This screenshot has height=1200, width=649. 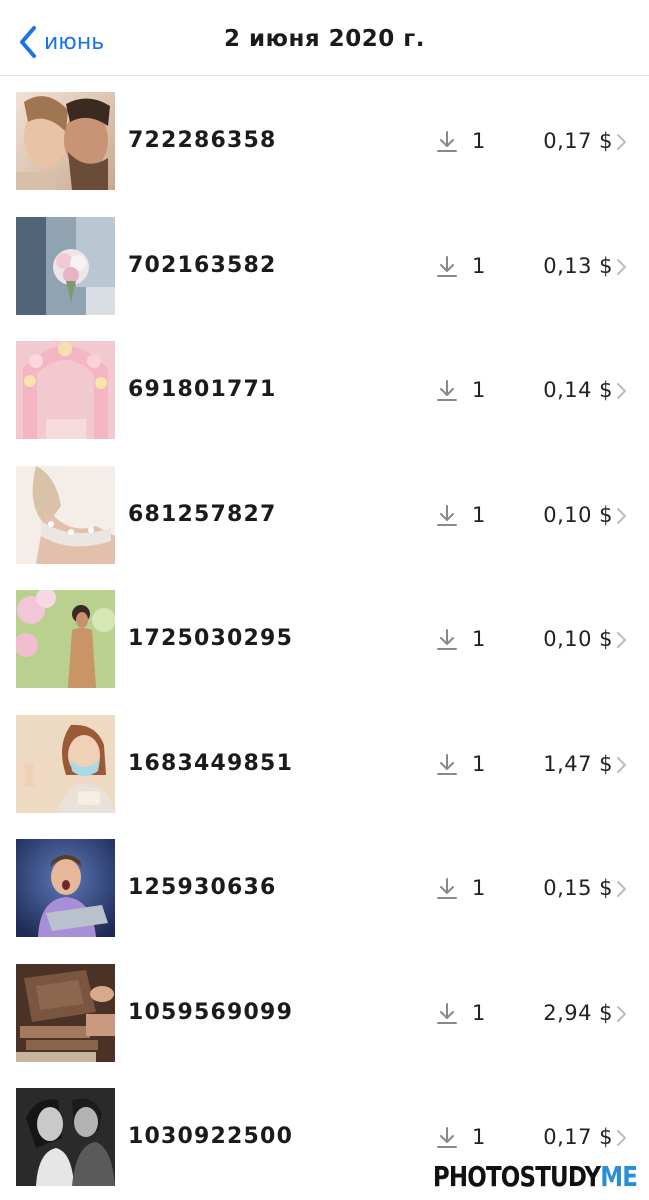 I want to click on earnings-amount: 1,47 $, so click(x=578, y=763).